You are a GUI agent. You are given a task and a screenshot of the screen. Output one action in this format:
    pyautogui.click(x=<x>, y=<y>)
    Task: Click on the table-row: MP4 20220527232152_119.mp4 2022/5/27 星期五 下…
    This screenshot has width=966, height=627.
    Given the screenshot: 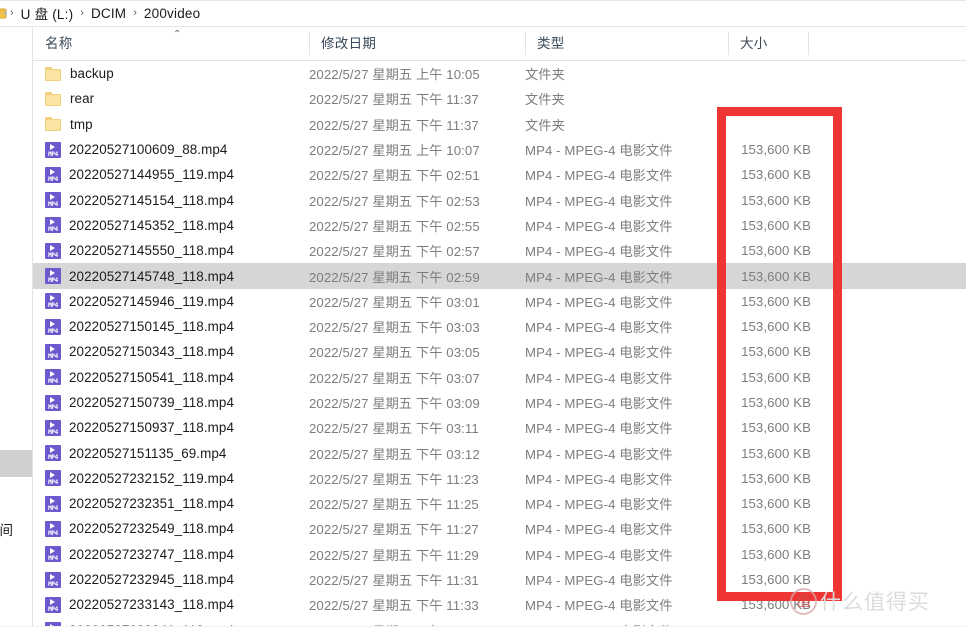 What is the action you would take?
    pyautogui.click(x=499, y=478)
    